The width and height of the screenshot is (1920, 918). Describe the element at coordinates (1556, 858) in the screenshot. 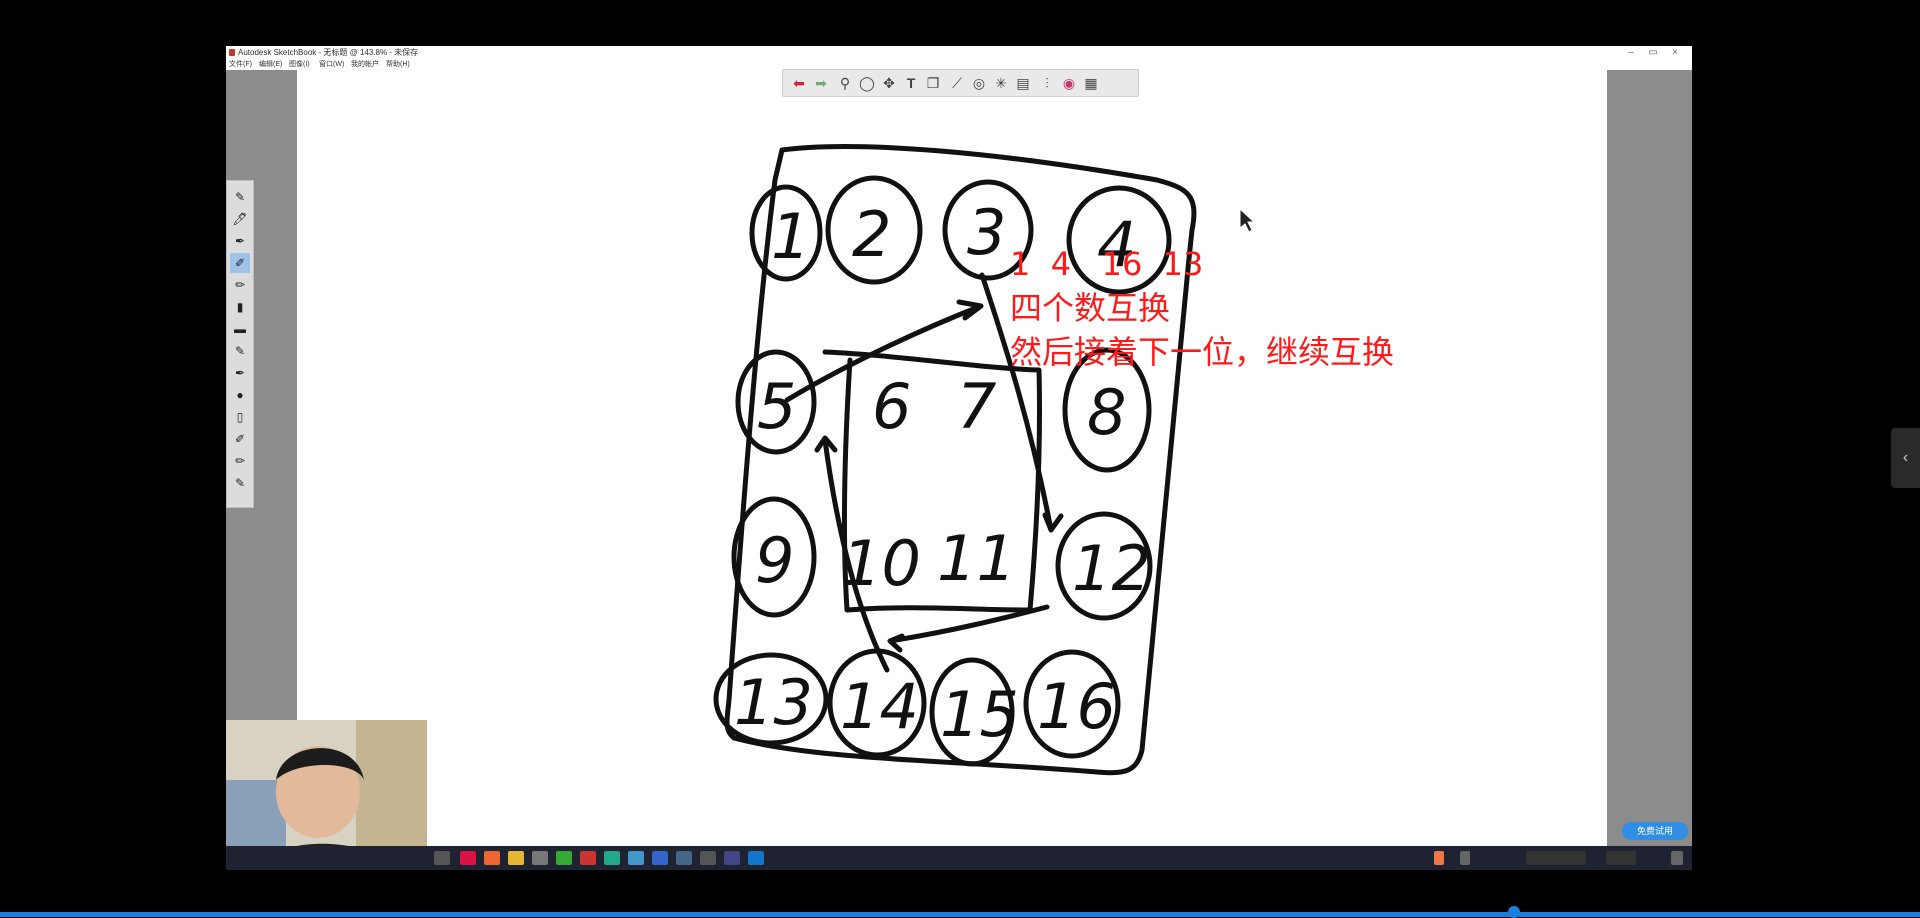

I see `tray-icons` at that location.